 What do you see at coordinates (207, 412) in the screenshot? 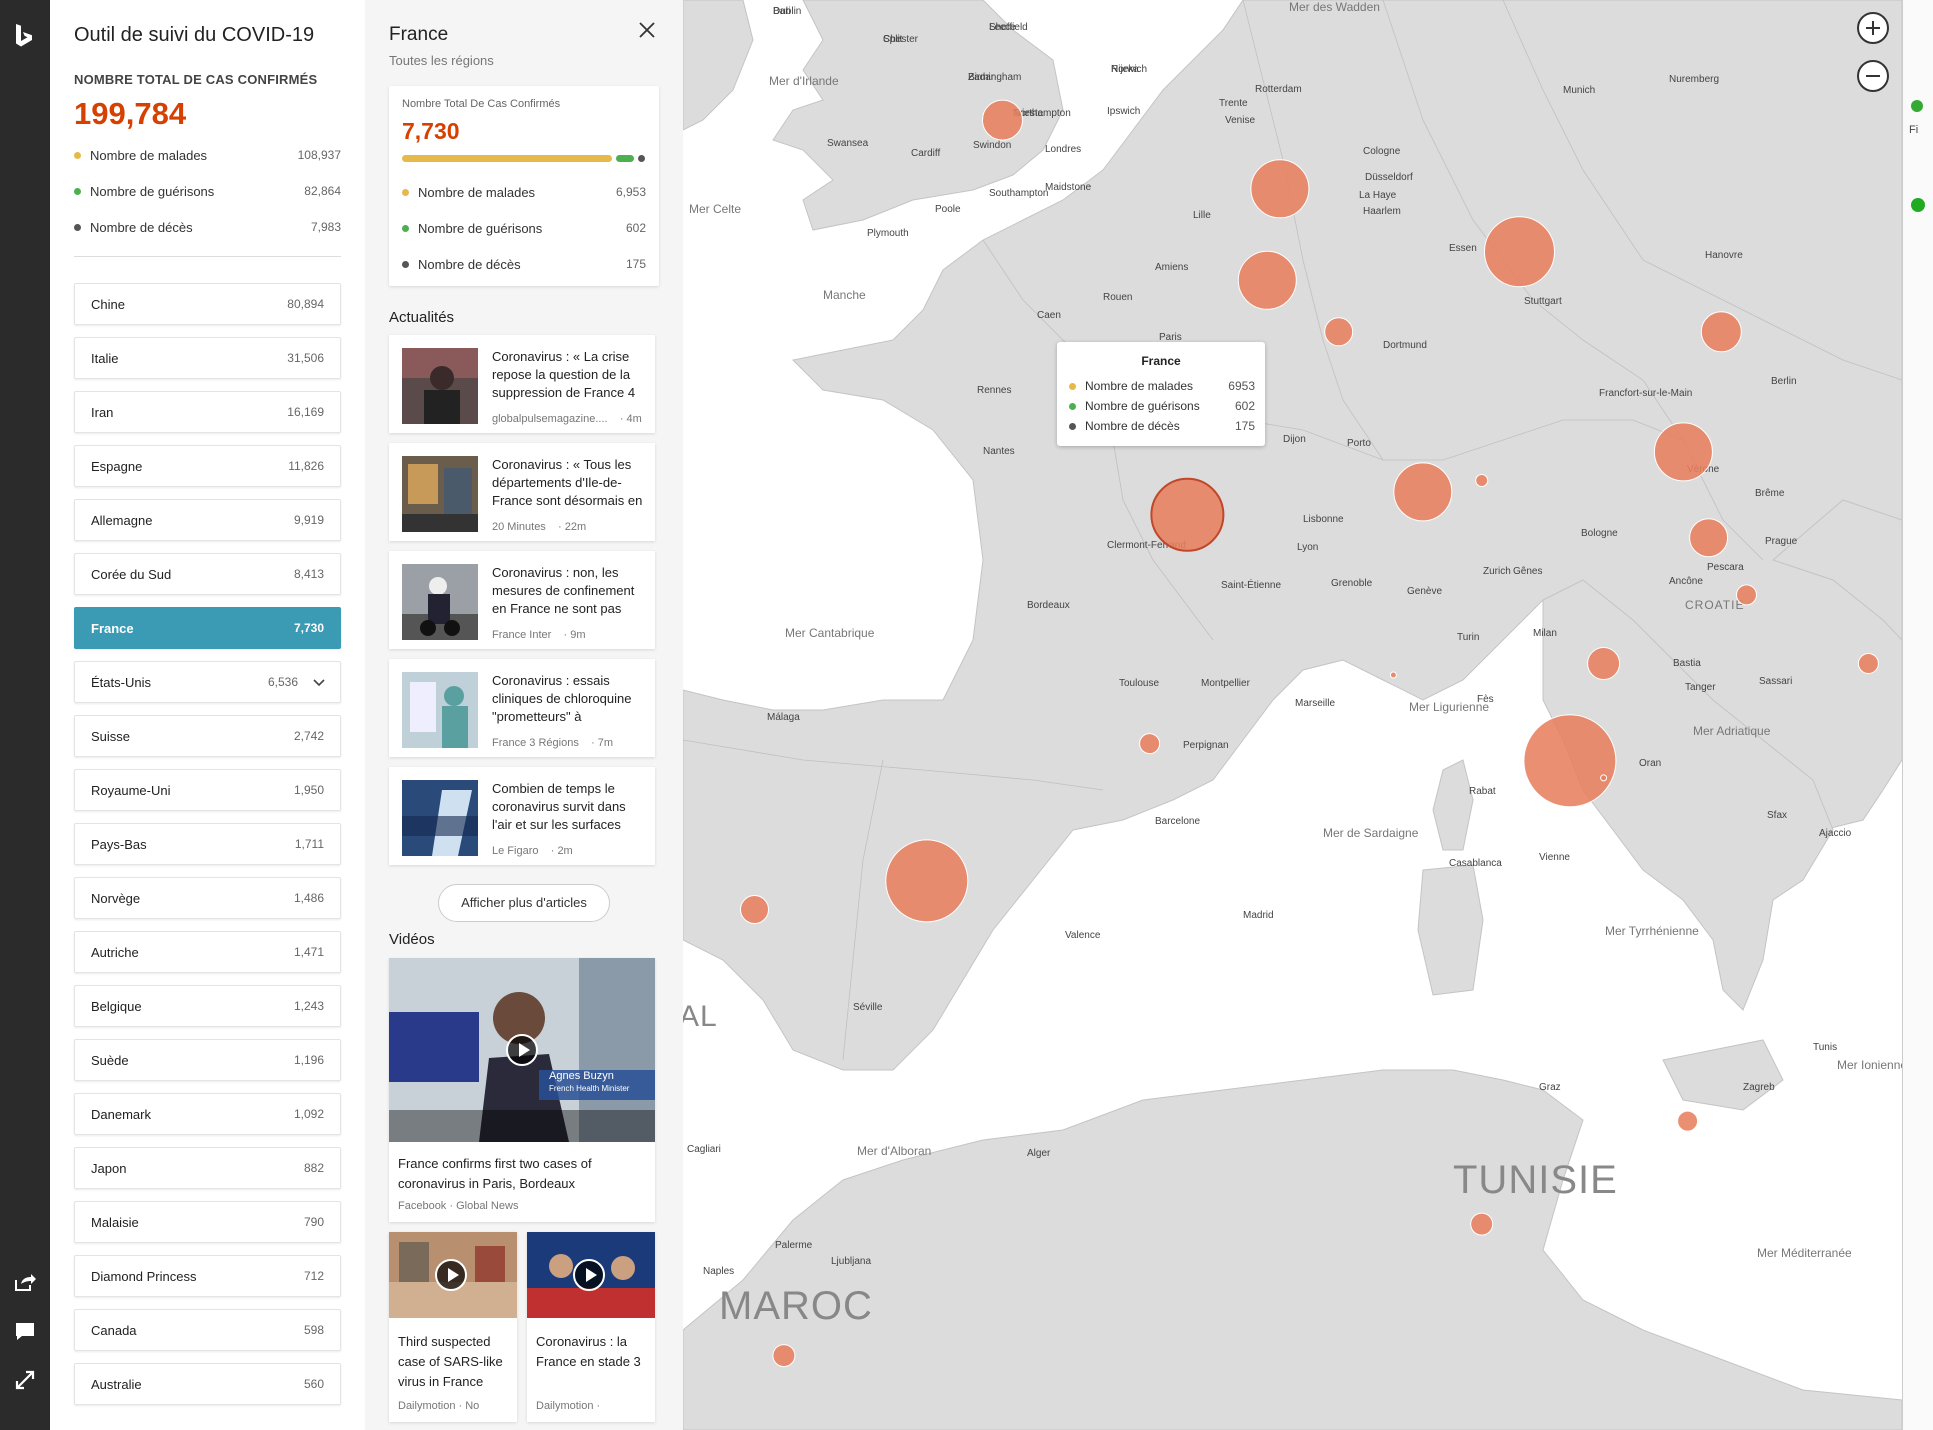
I see `country-item: Iran 16,169` at bounding box center [207, 412].